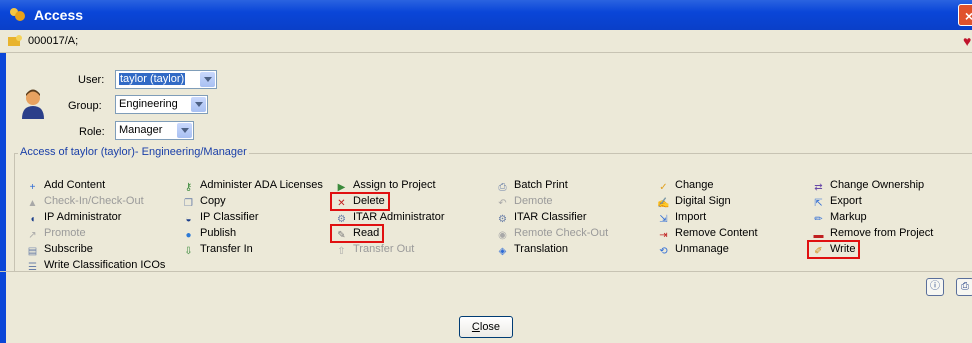 The image size is (972, 343). What do you see at coordinates (261, 185) in the screenshot?
I see `privilege-label: Administer ADA Licenses` at bounding box center [261, 185].